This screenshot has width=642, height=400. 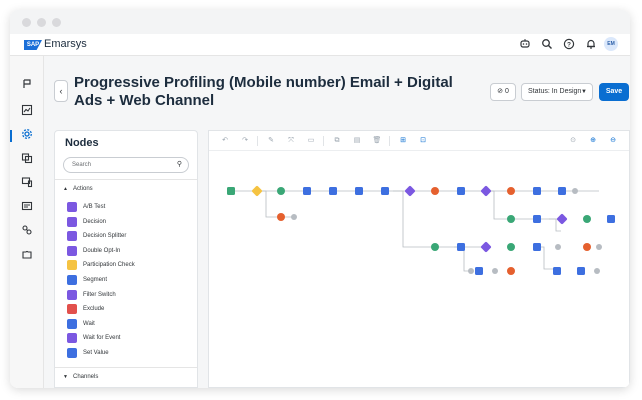 I want to click on node-item-label: Participation Check, so click(x=109, y=265).